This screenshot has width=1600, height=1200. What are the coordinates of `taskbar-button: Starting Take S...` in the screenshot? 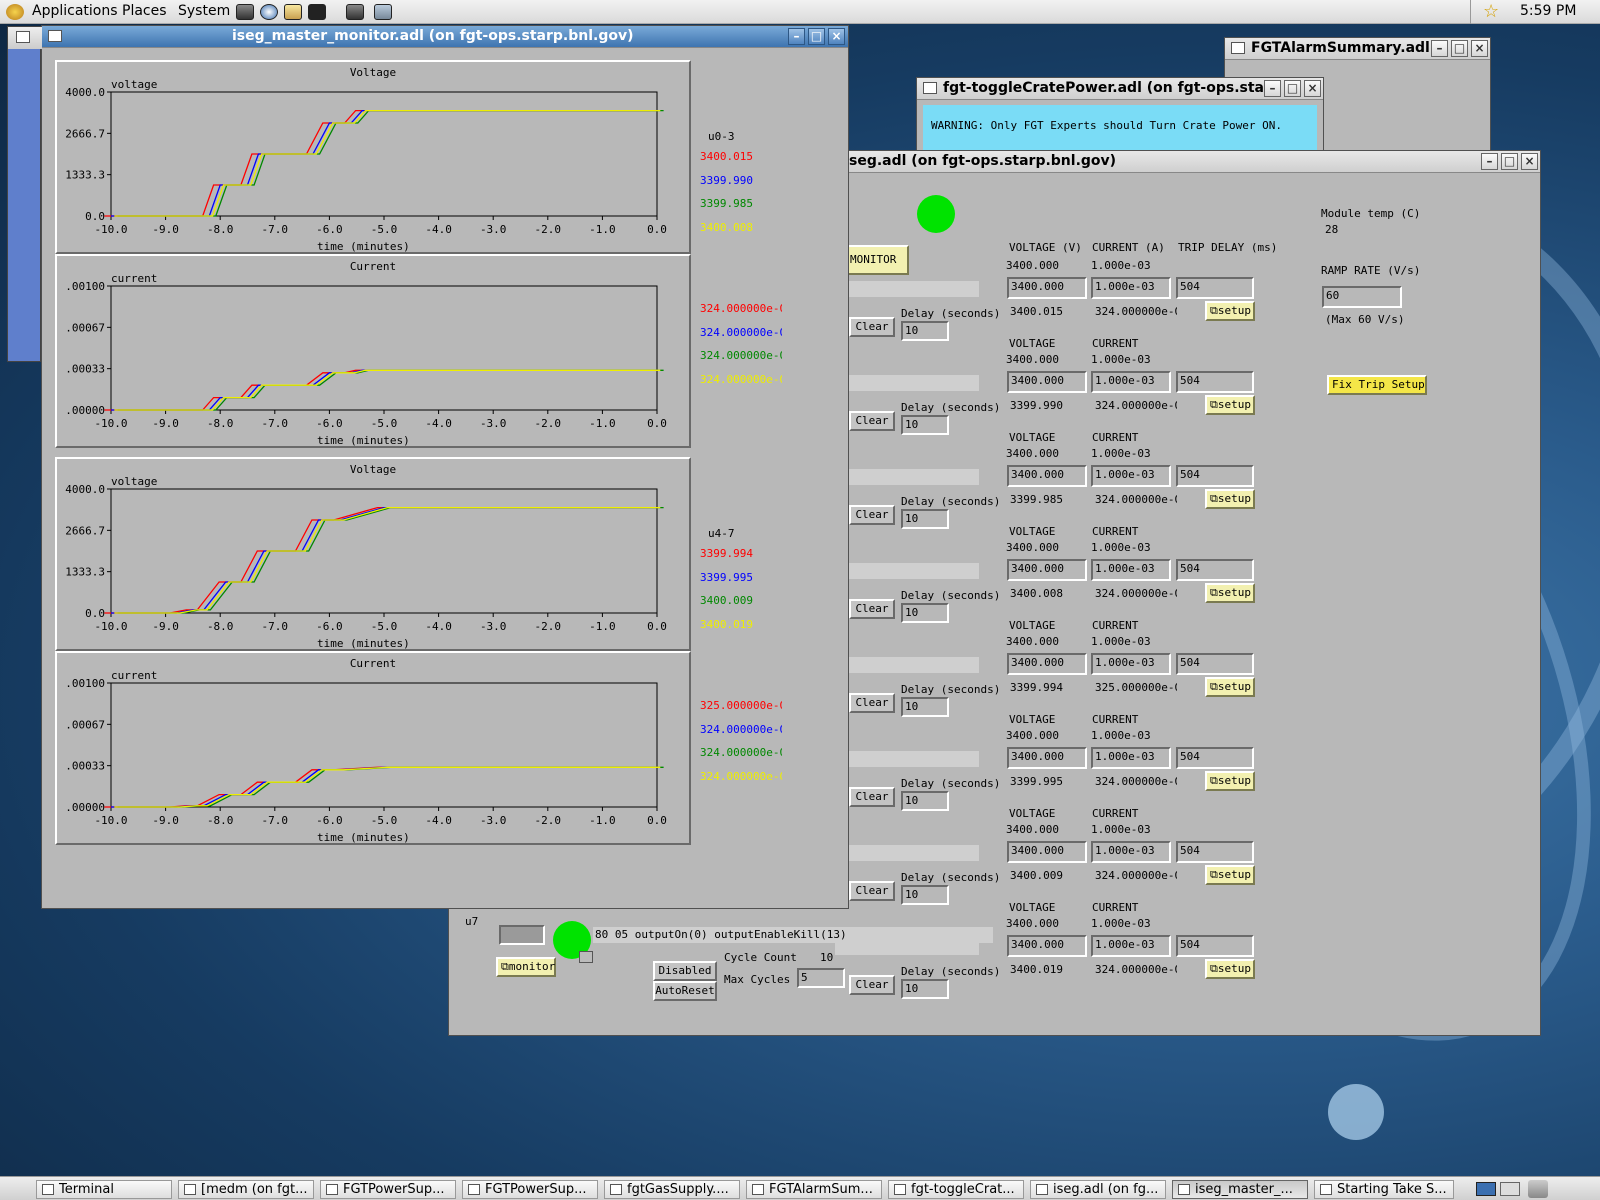 It's located at (1384, 1189).